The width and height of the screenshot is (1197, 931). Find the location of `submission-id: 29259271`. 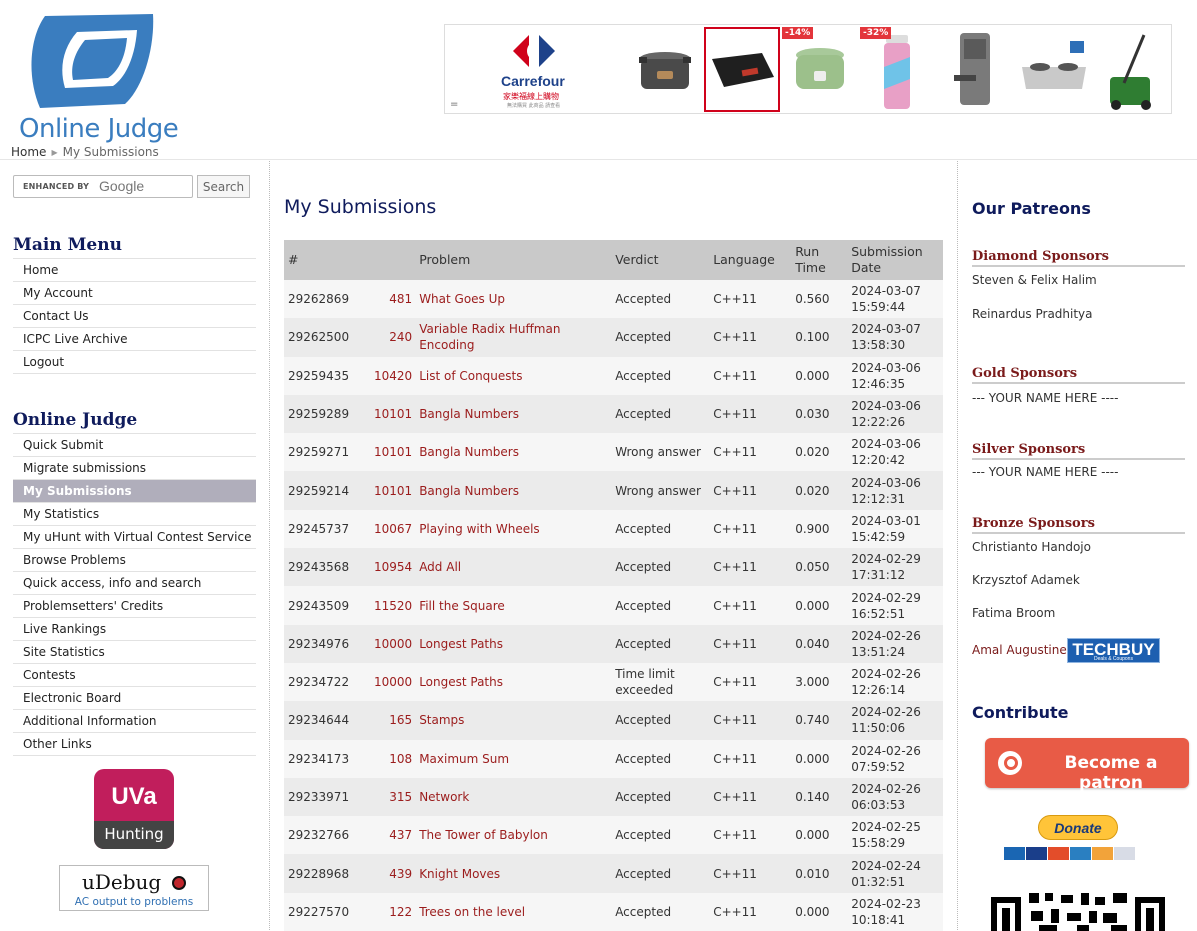

submission-id: 29259271 is located at coordinates (319, 452).